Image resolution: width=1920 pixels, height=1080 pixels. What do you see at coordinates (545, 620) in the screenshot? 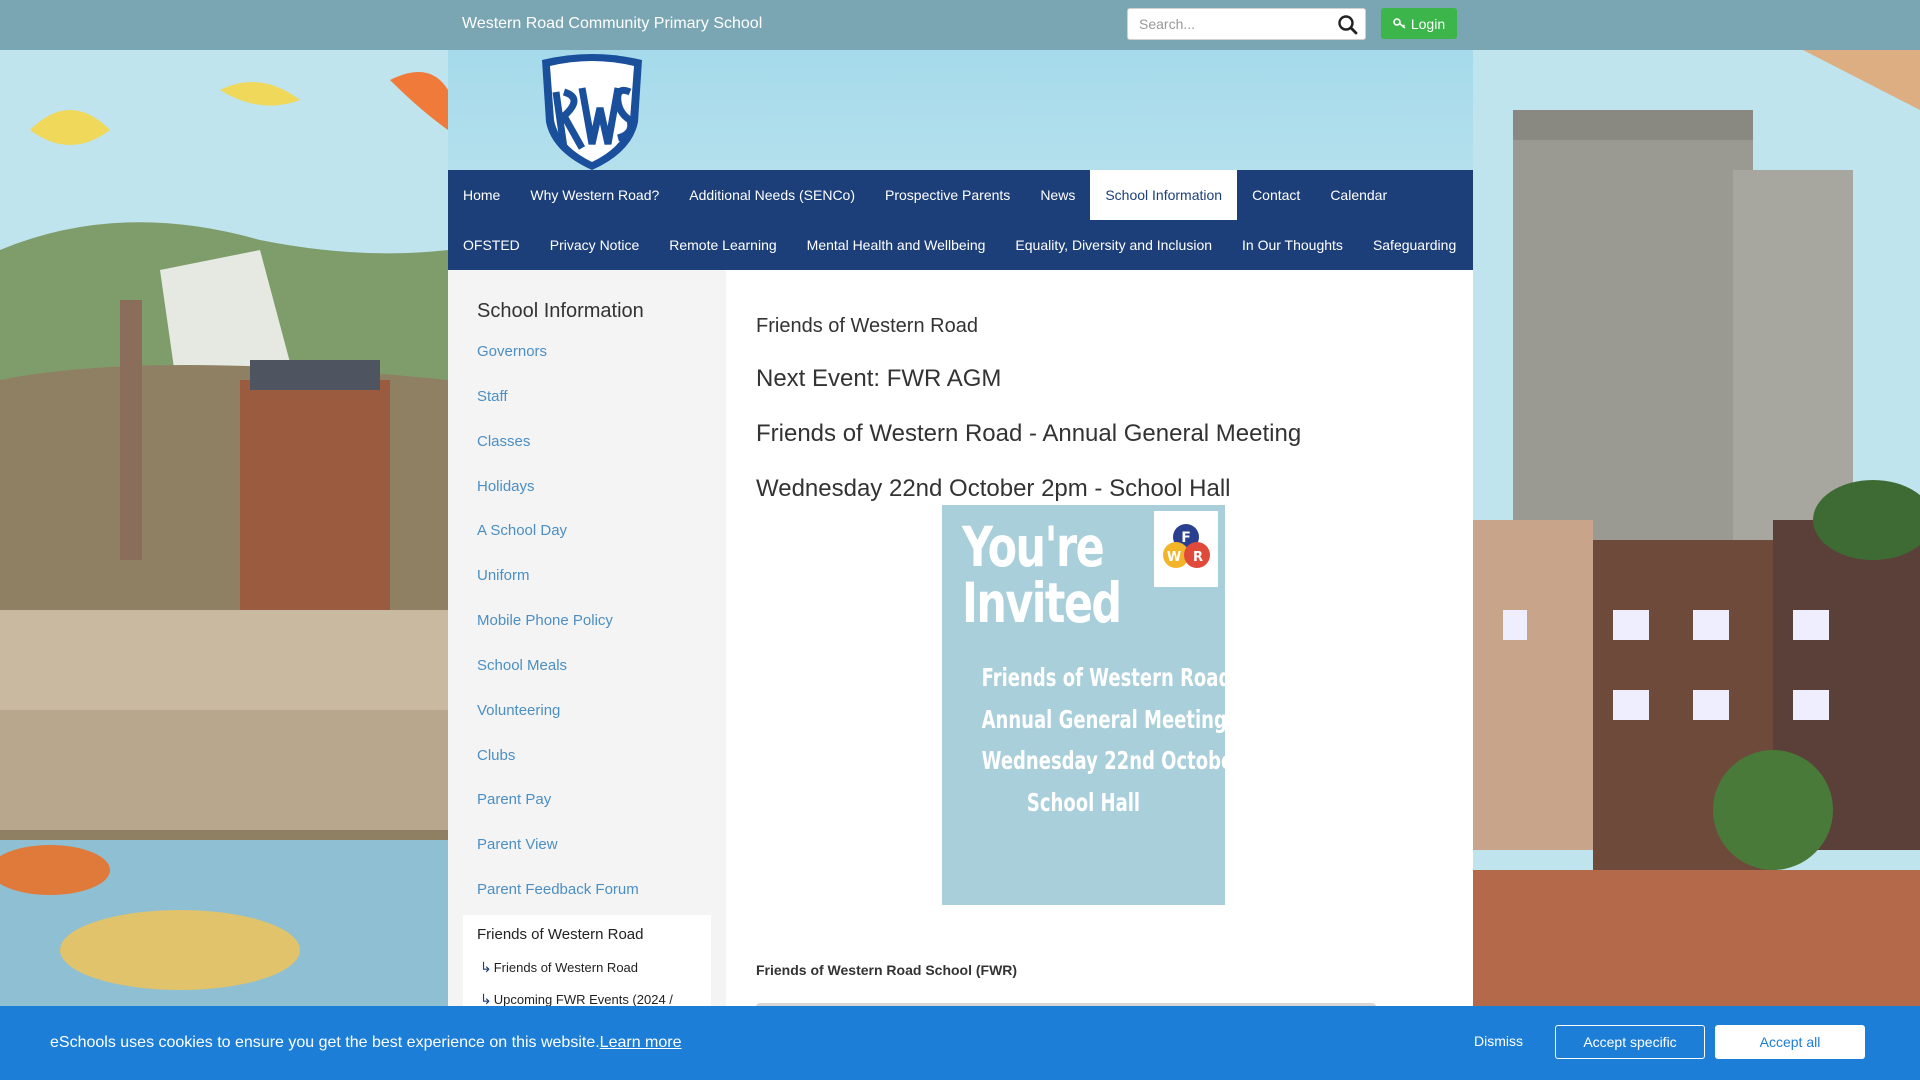
I see `sidebar-item-mobile-phone-policy: Mobile Phone Policy` at bounding box center [545, 620].